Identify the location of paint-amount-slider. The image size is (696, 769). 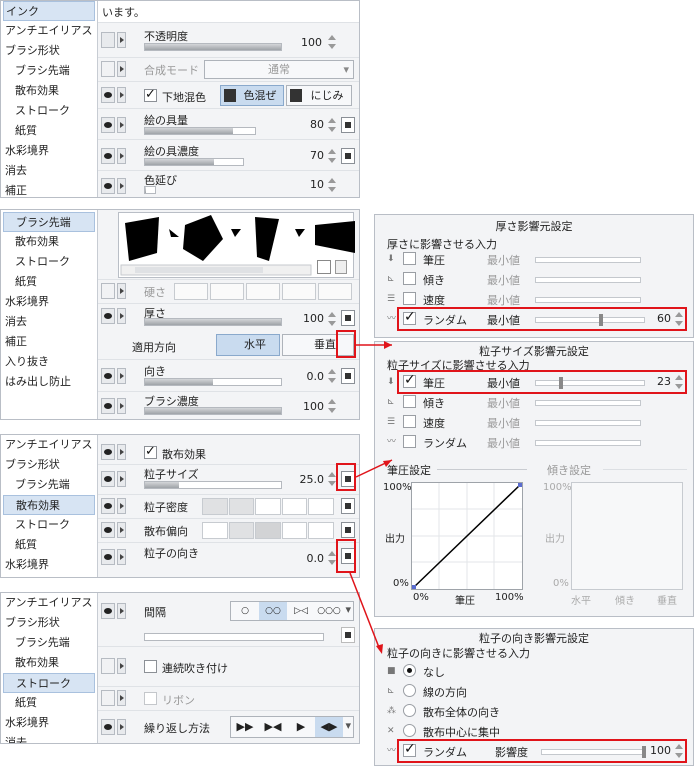
(200, 131).